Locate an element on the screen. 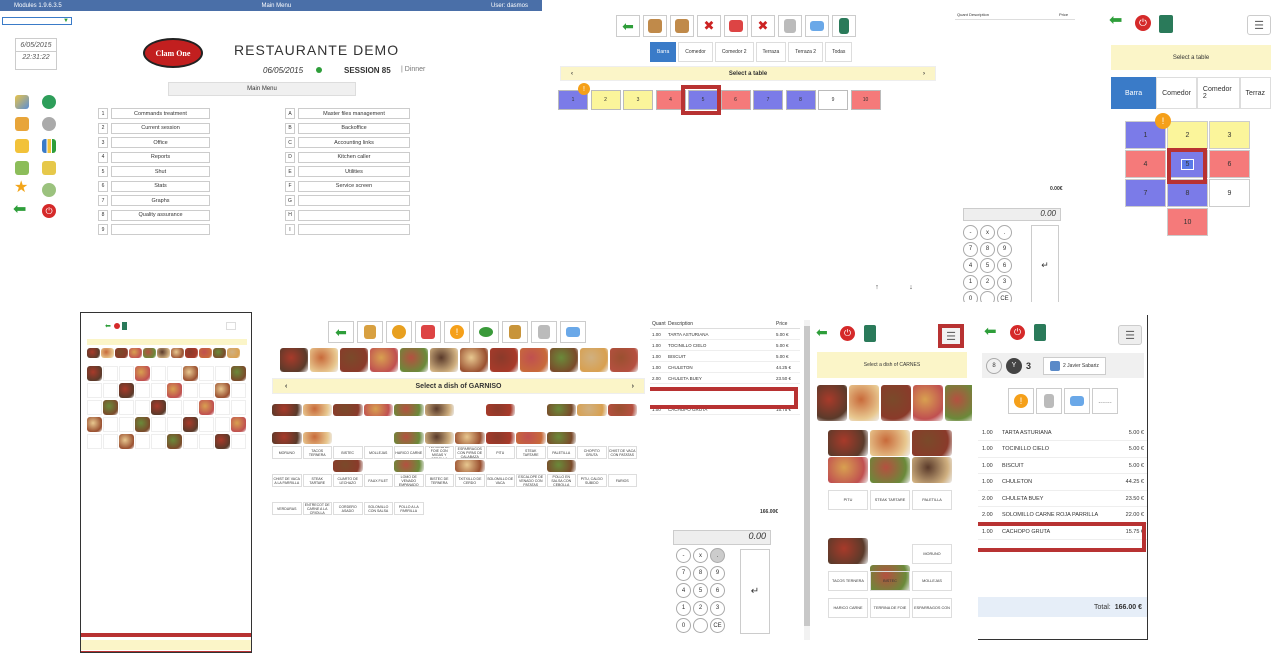 The height and width of the screenshot is (653, 1271). edit-icon is located at coordinates (22, 168).